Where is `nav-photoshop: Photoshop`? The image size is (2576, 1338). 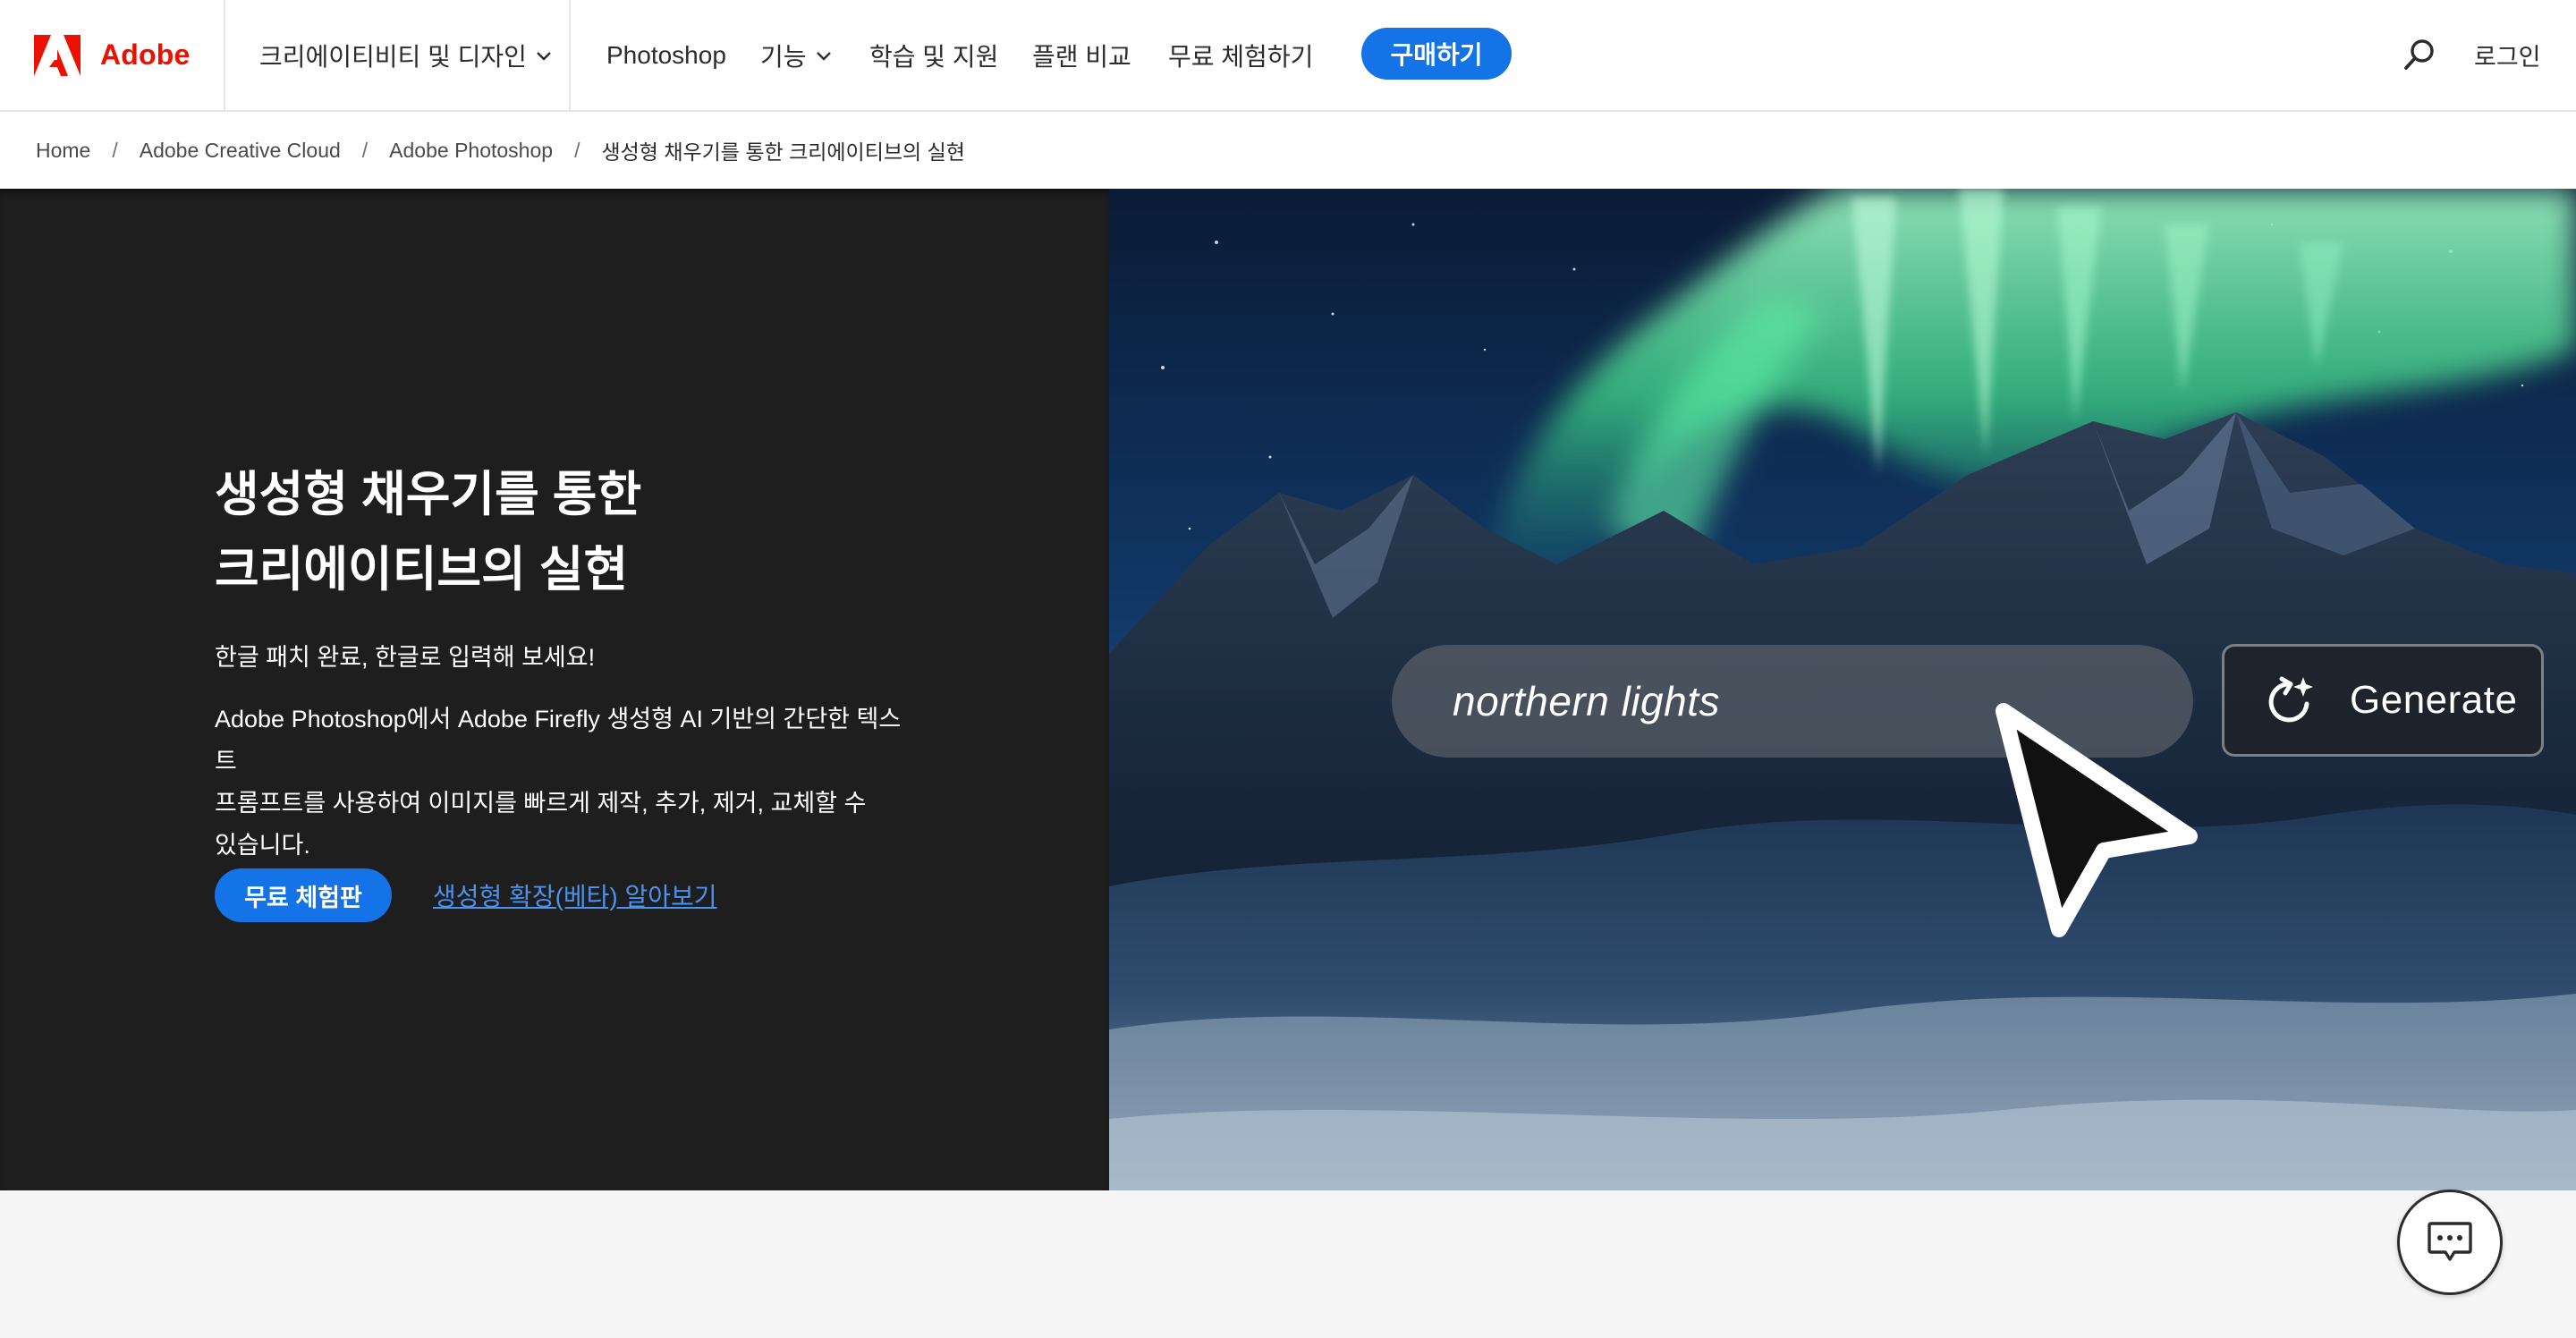 nav-photoshop: Photoshop is located at coordinates (666, 55).